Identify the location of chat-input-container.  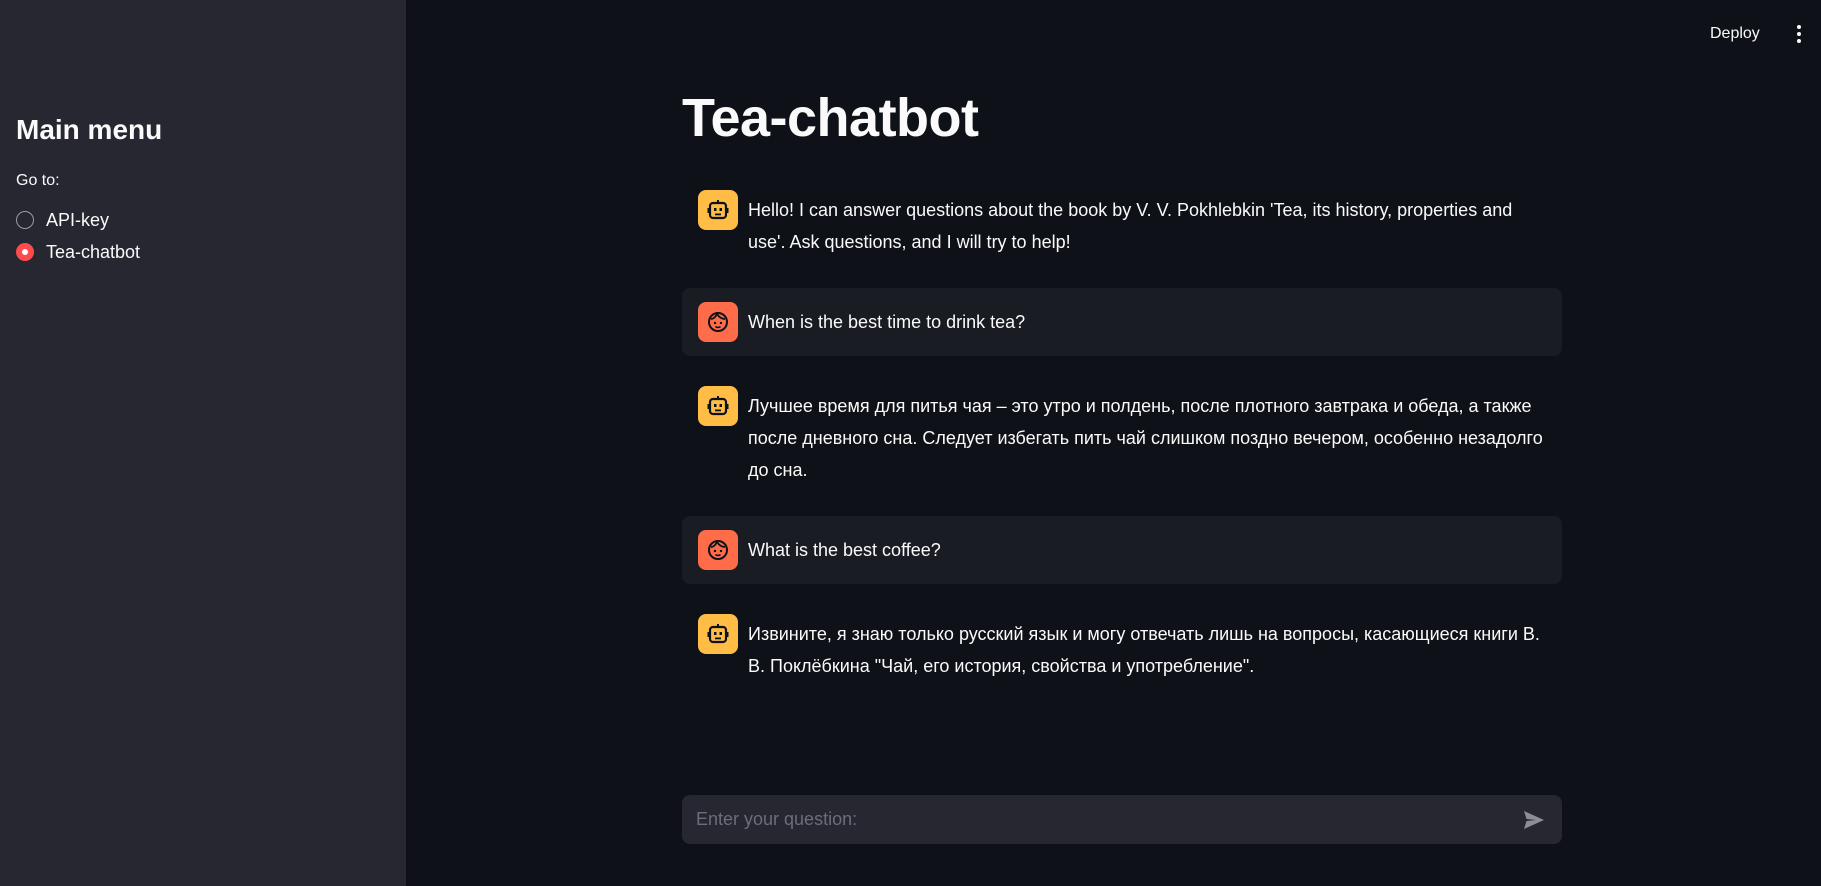
(1122, 819).